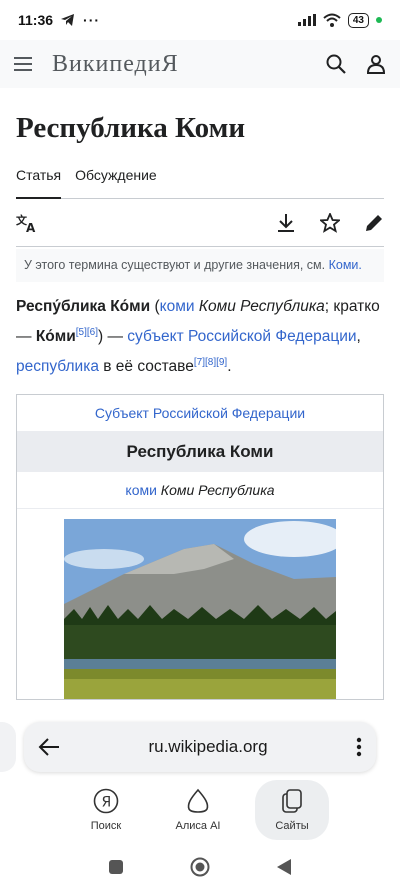  Describe the element at coordinates (306, 20) in the screenshot. I see `signal-icon` at that location.